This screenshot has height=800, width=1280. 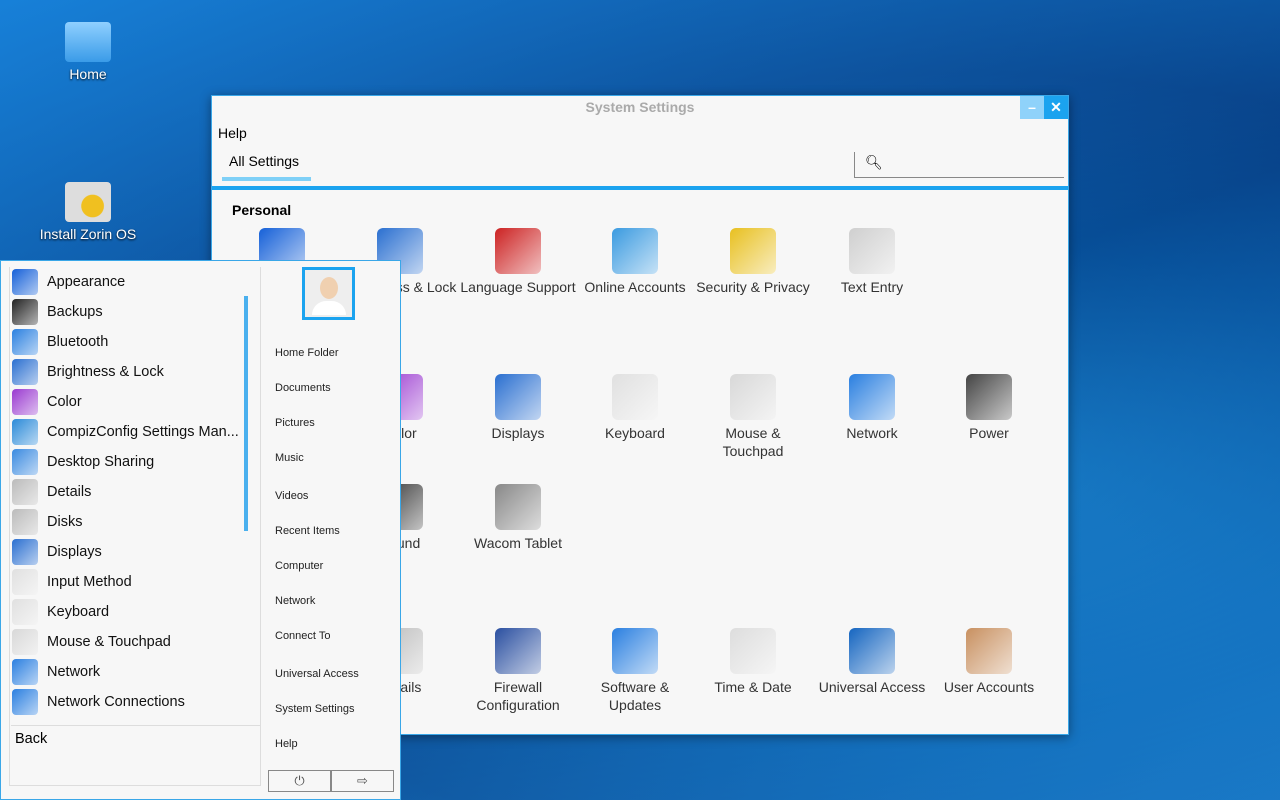 I want to click on settings-item: Online Accounts, so click(x=635, y=262).